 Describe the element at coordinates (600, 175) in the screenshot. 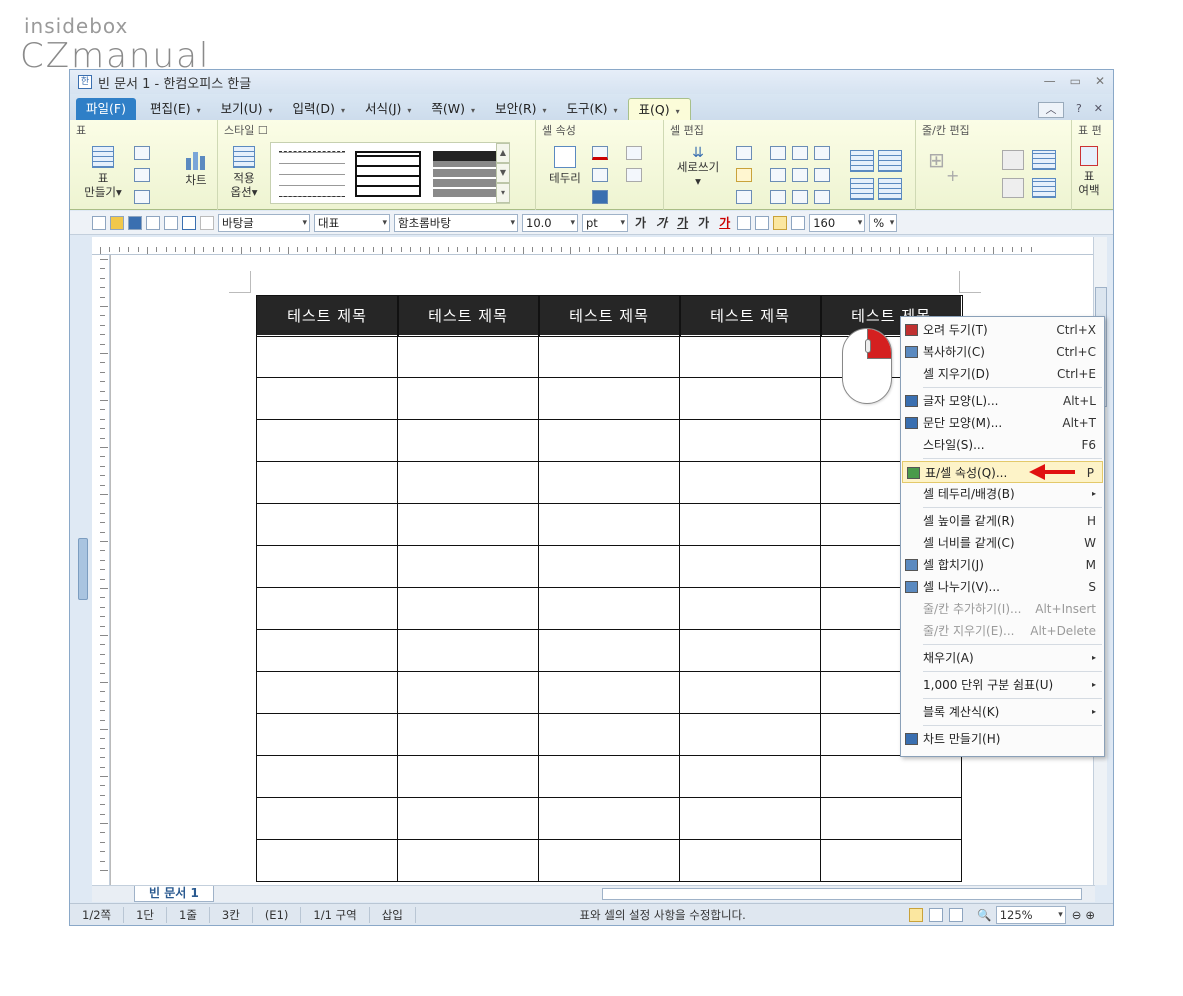

I see `fill-icon` at that location.